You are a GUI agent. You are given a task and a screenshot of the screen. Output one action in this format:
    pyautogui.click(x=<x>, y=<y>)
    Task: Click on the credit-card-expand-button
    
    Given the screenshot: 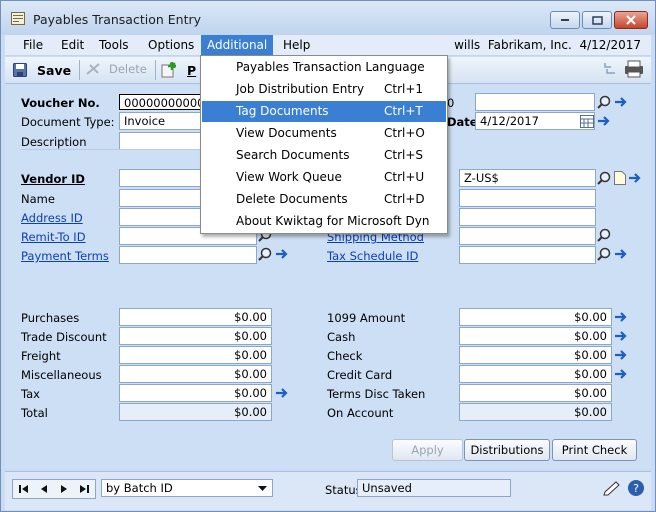 What is the action you would take?
    pyautogui.click(x=621, y=374)
    